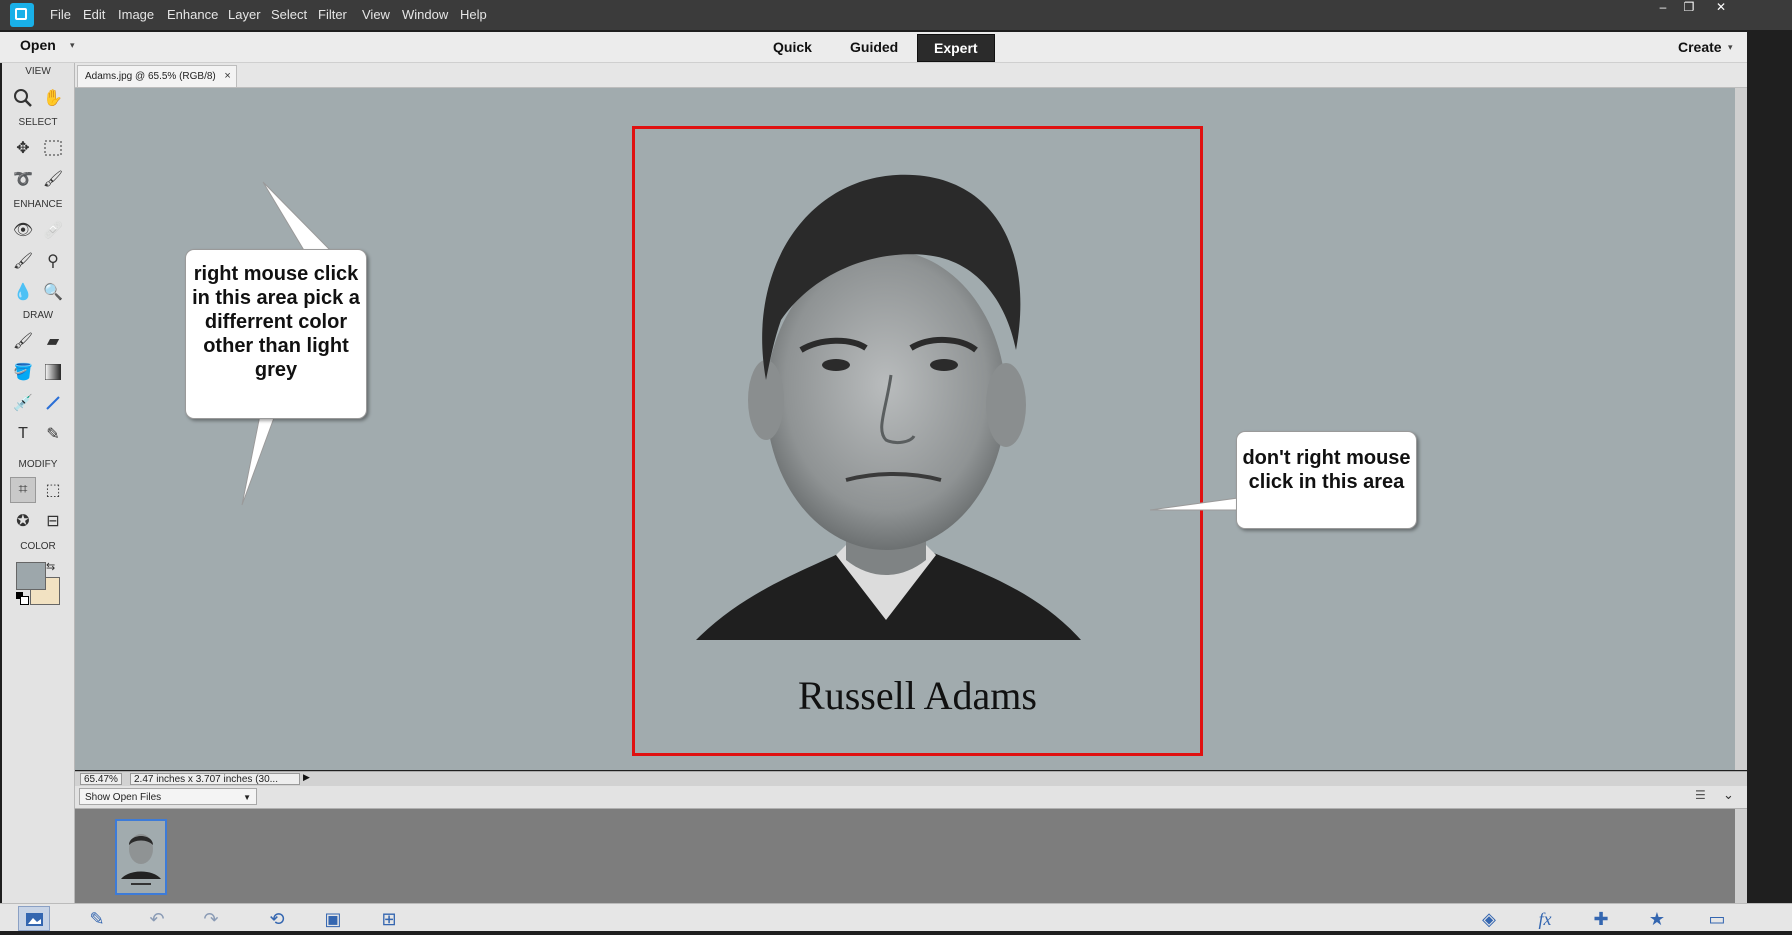  I want to click on document-tab-bar: Adams.jpg @ 65.5% (RGB/8) ×, so click(911, 75).